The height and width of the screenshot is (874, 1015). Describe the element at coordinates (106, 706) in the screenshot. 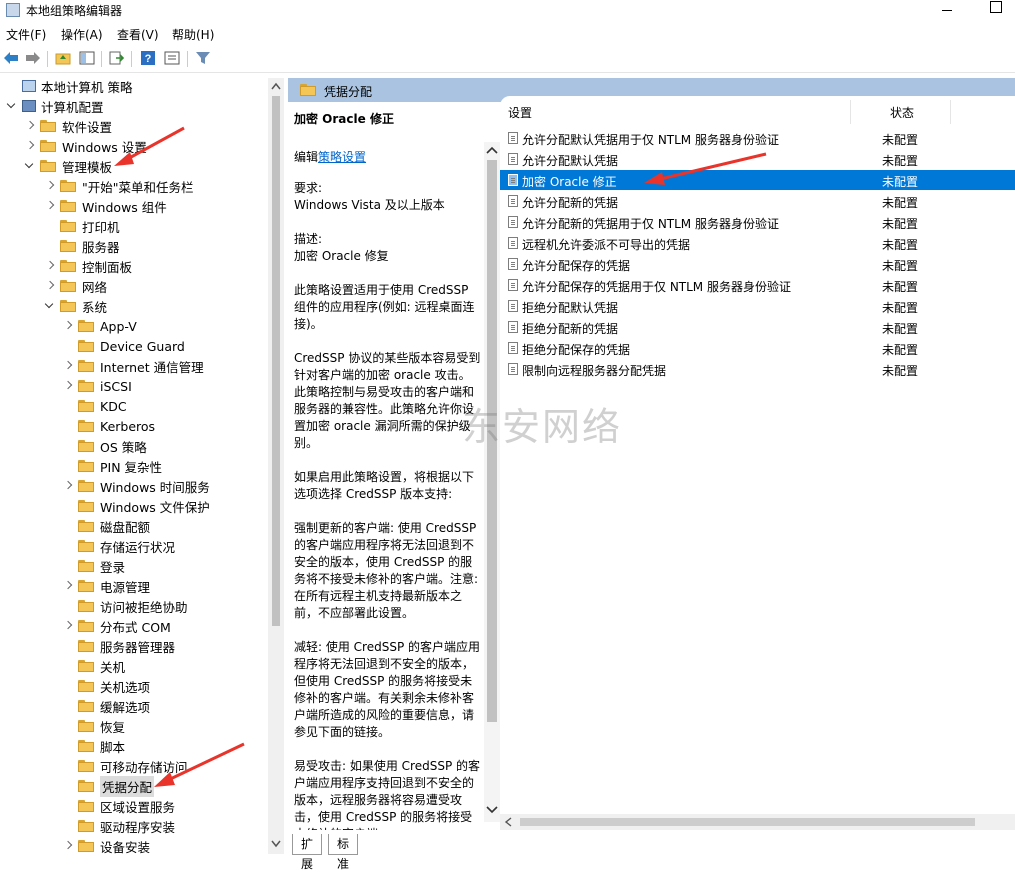

I see `tree-item: 缓解选项` at that location.